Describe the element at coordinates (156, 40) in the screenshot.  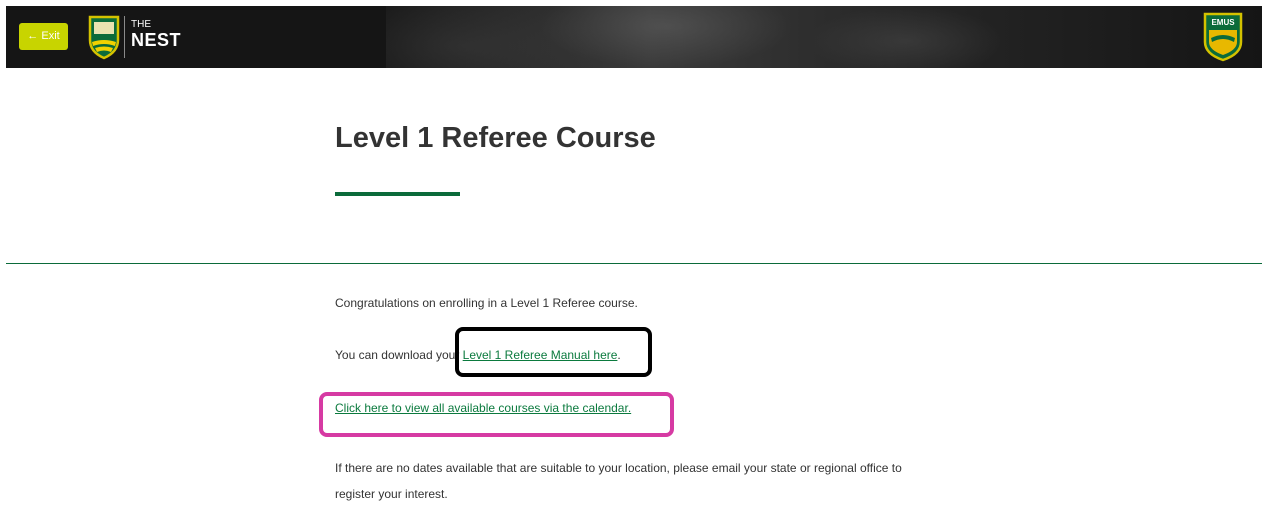
I see `logo-nest-text: NEST` at that location.